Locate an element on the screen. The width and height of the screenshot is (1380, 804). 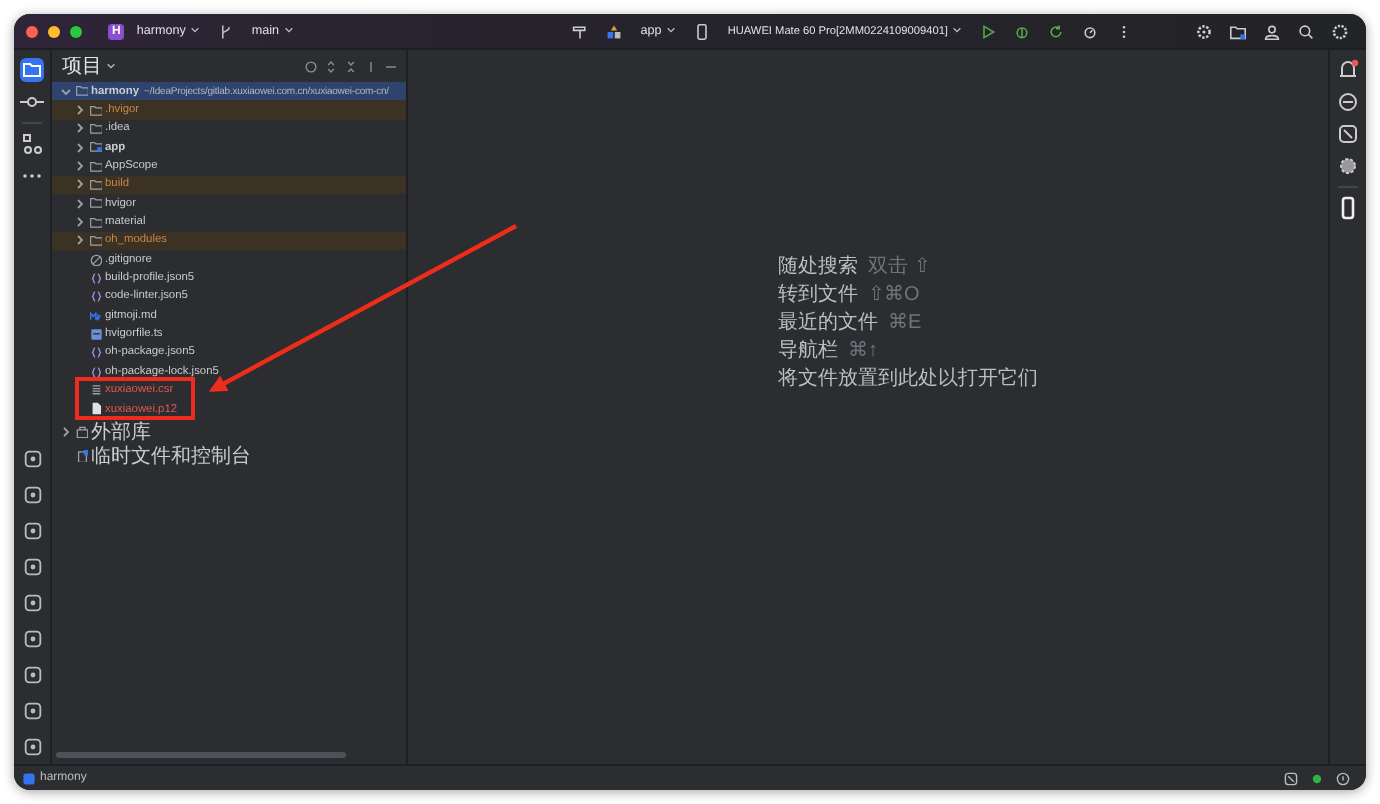
search-icon is located at coordinates (1306, 31).